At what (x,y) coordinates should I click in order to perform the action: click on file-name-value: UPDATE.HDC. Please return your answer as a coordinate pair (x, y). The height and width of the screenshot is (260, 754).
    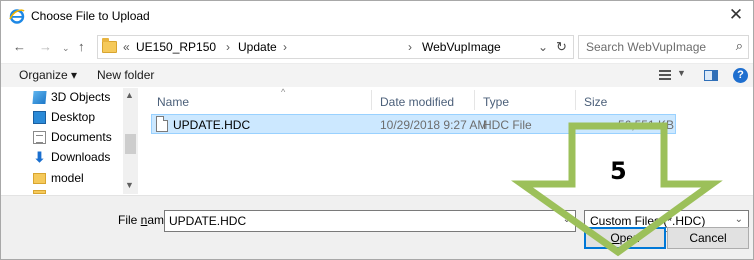
    Looking at the image, I should click on (207, 221).